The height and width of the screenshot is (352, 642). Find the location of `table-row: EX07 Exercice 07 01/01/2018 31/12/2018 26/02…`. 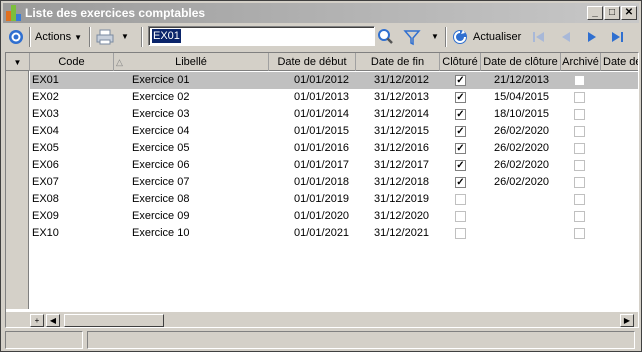

table-row: EX07 Exercice 07 01/01/2018 31/12/2018 26/02… is located at coordinates (334, 182).